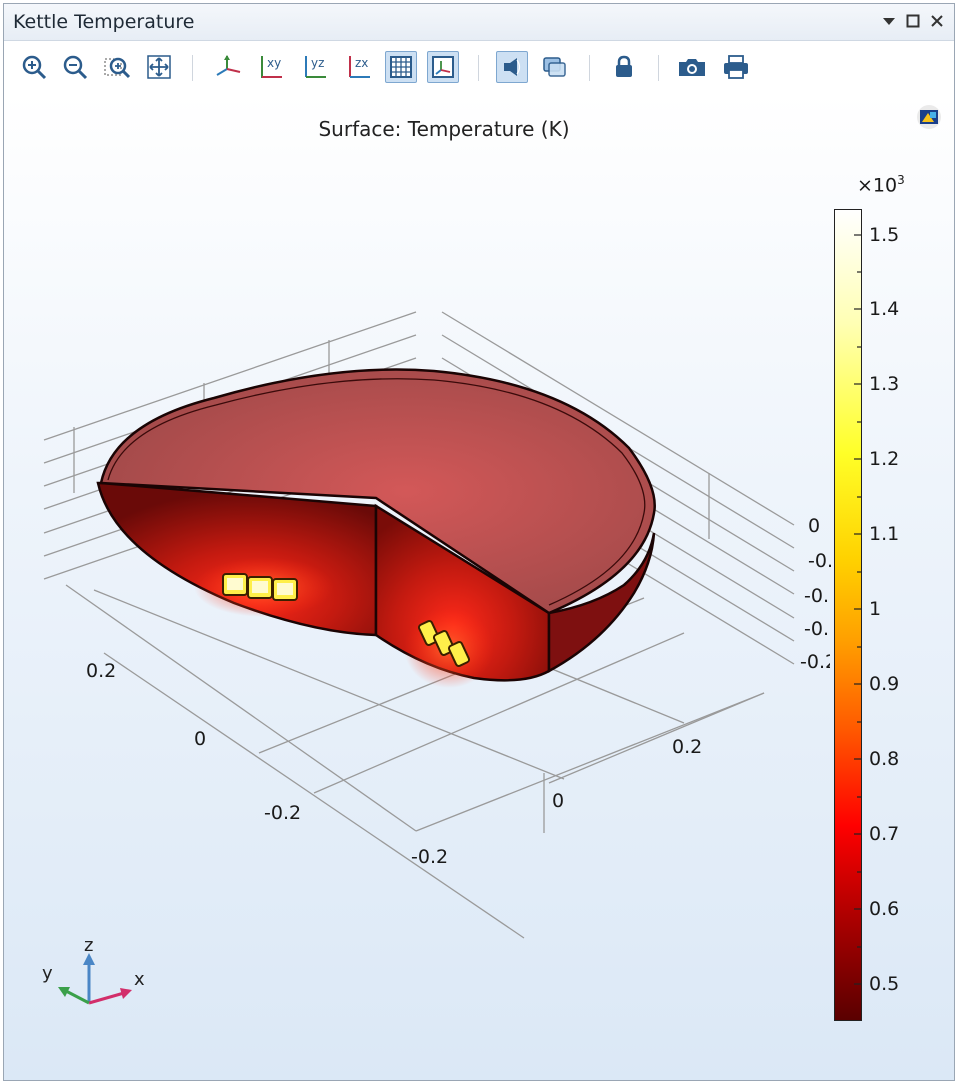  I want to click on graphics-toolbar: xy yz zx, so click(479, 67).